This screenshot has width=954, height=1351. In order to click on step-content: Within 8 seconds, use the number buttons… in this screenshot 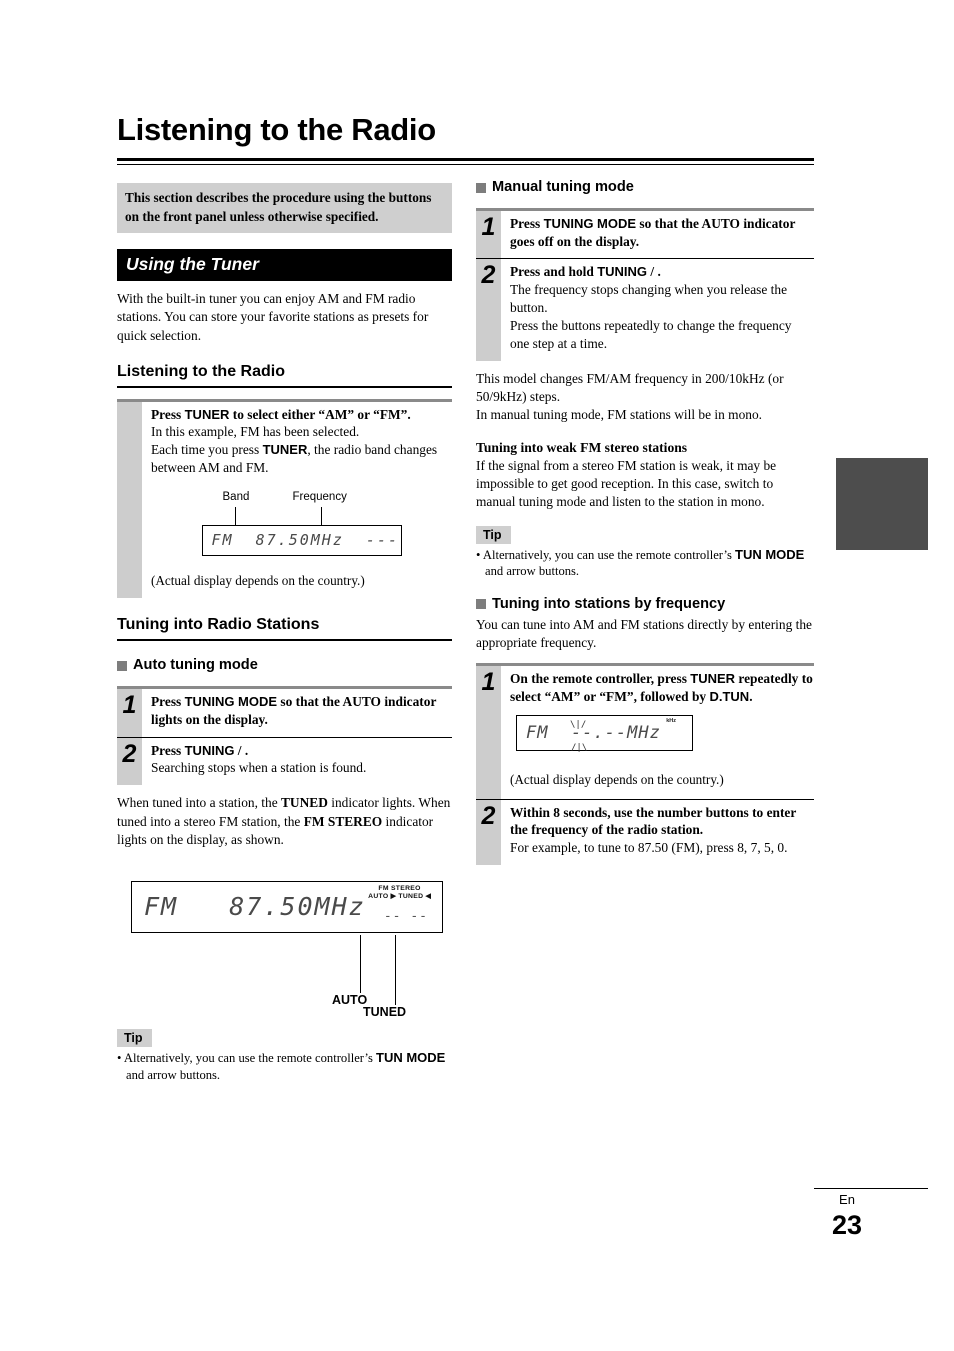, I will do `click(657, 832)`.